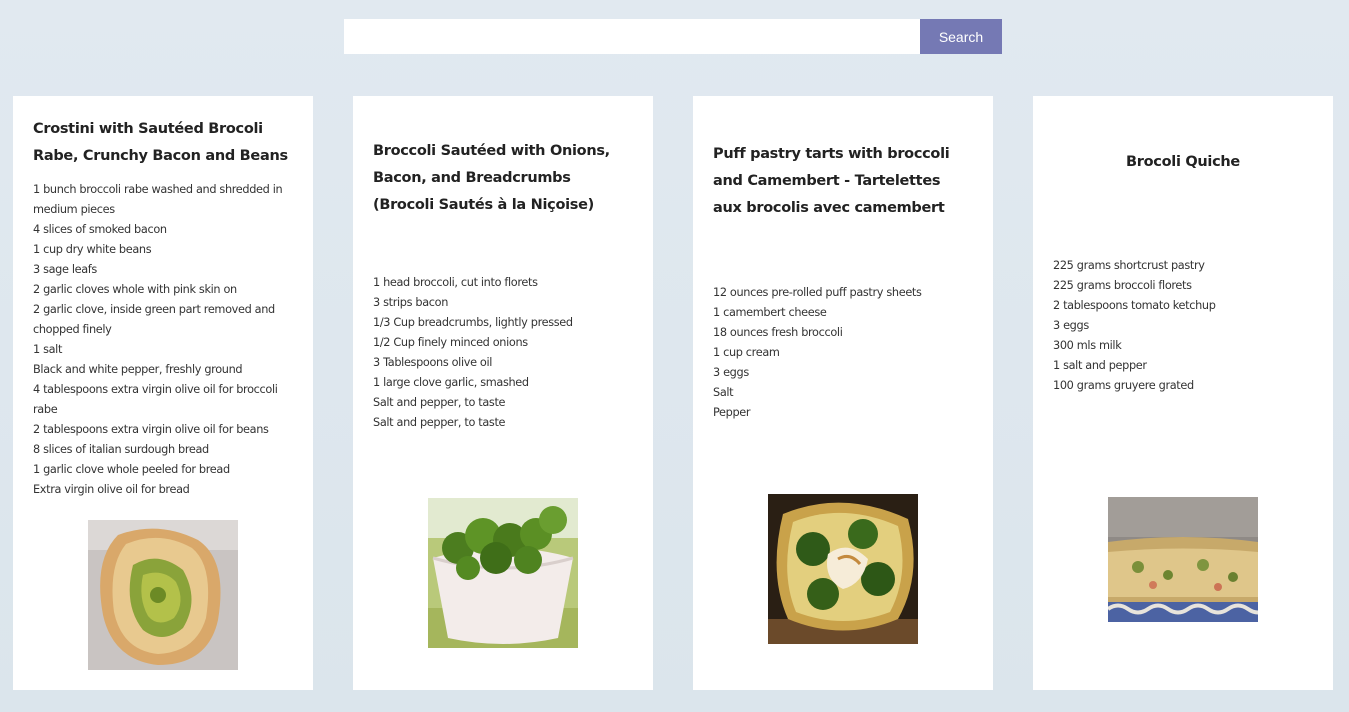 Image resolution: width=1349 pixels, height=712 pixels. Describe the element at coordinates (433, 362) in the screenshot. I see `ingredient-item: 3 Tablespoons olive oil` at that location.